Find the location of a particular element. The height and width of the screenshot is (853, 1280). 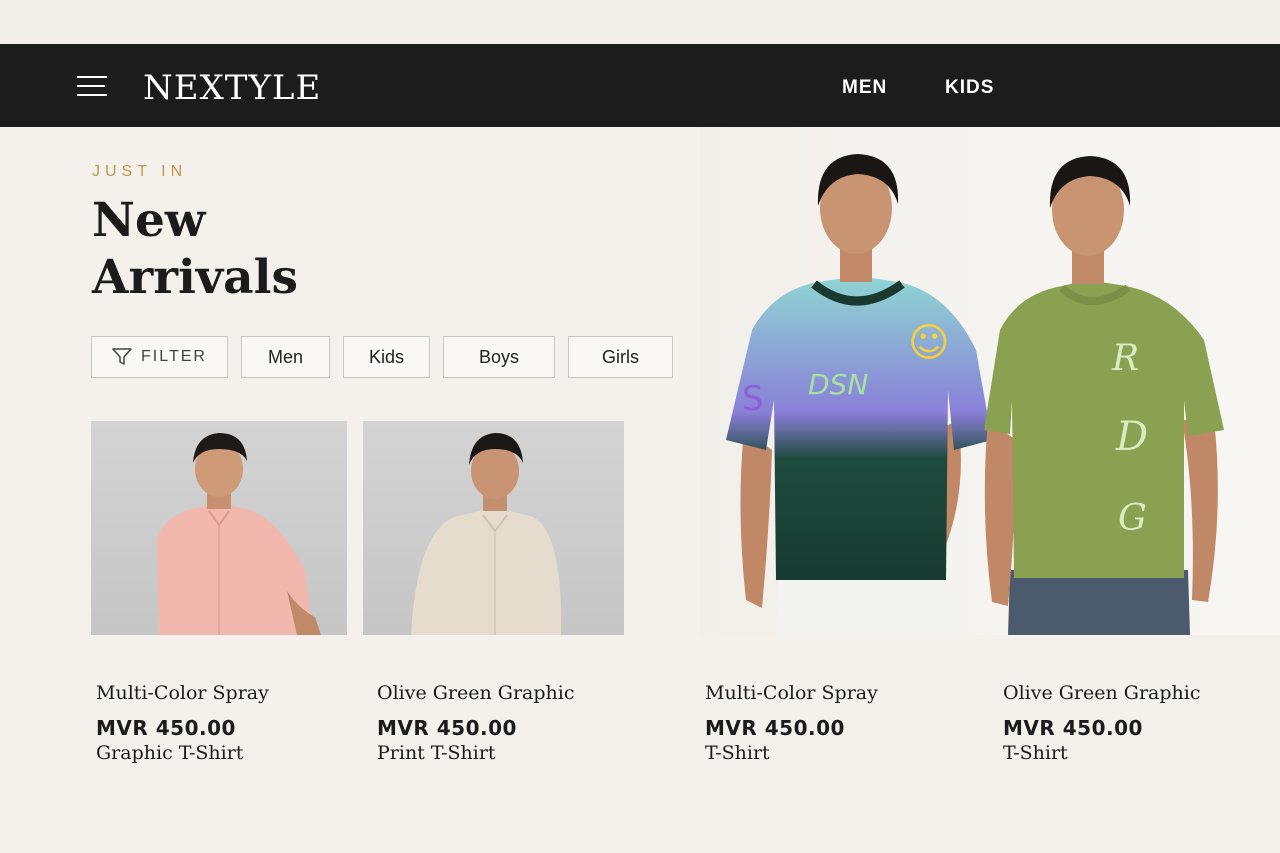

filter-chip-men: Men is located at coordinates (285, 357).